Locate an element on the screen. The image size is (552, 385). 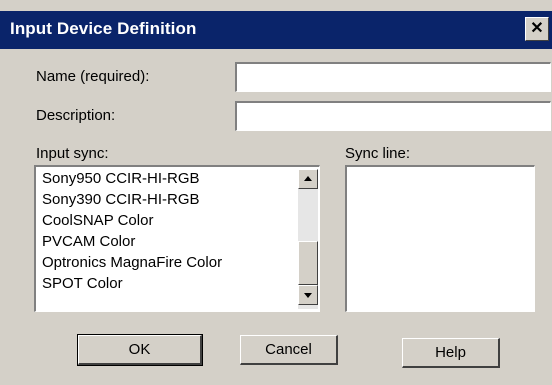
cancel-button: Cancel is located at coordinates (289, 350).